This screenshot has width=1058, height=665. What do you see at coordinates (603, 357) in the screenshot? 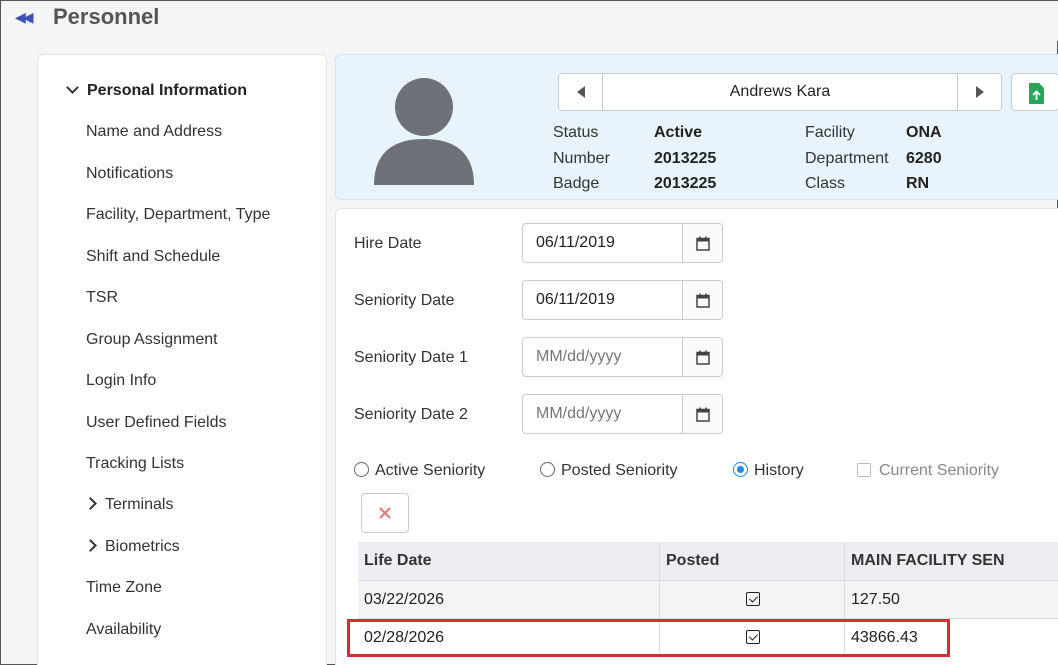
I see `seniority-date-1-input` at bounding box center [603, 357].